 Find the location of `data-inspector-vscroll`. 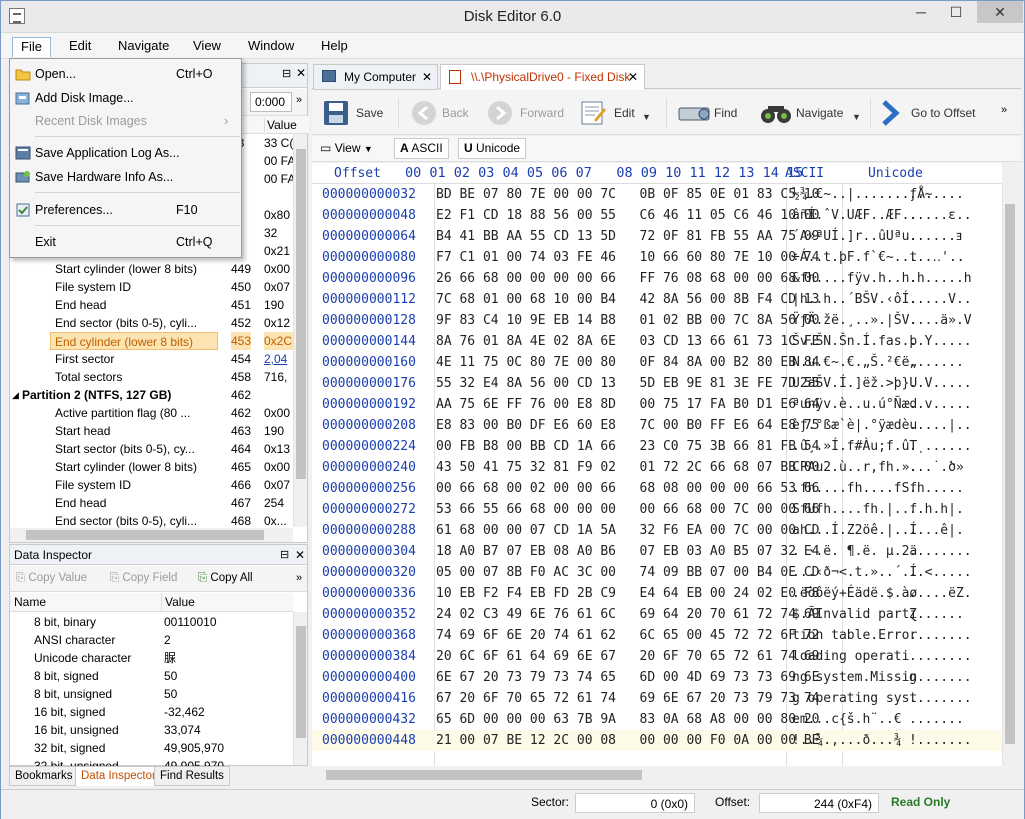

data-inspector-vscroll is located at coordinates (300, 688).